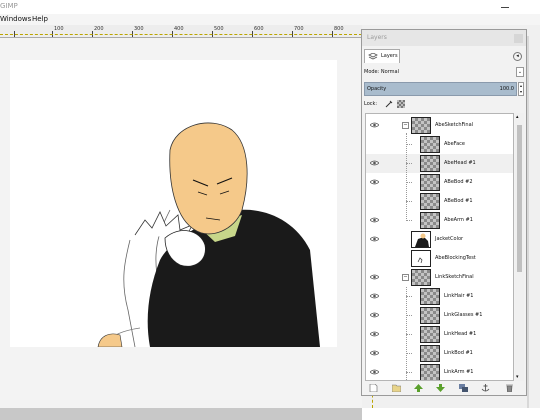 The width and height of the screenshot is (540, 420). Describe the element at coordinates (373, 56) in the screenshot. I see `layers-icon` at that location.